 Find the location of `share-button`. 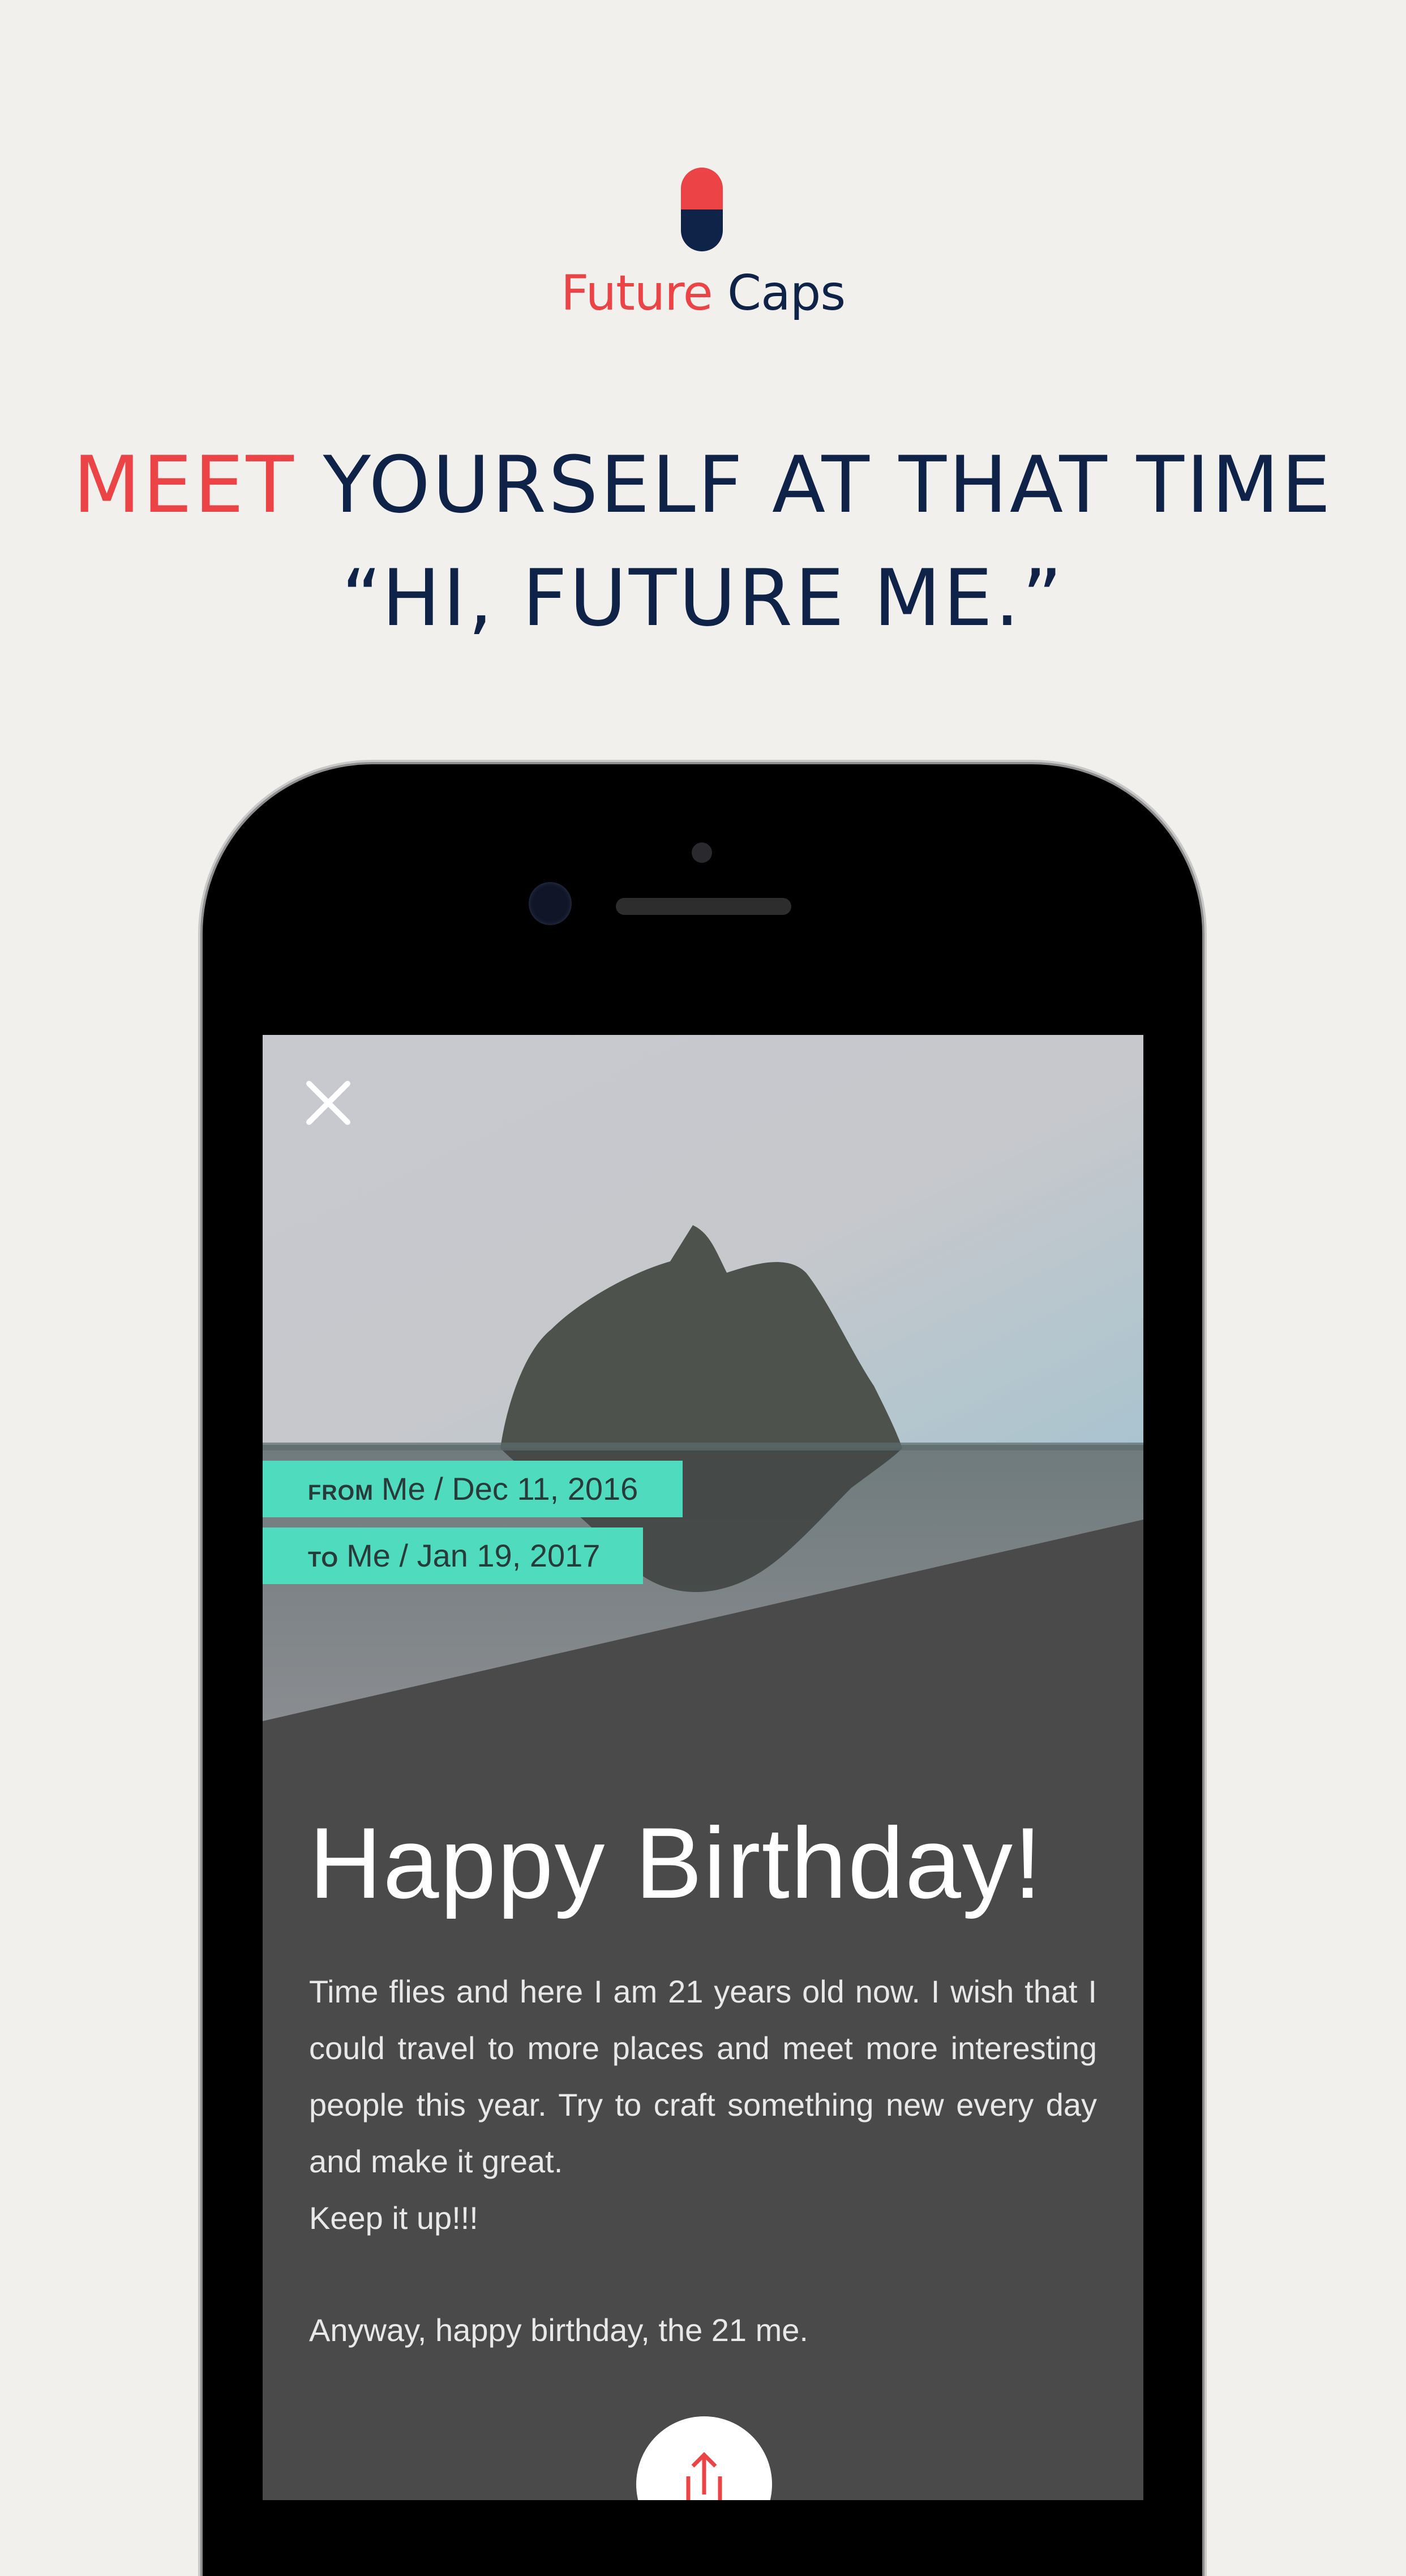

share-button is located at coordinates (704, 2458).